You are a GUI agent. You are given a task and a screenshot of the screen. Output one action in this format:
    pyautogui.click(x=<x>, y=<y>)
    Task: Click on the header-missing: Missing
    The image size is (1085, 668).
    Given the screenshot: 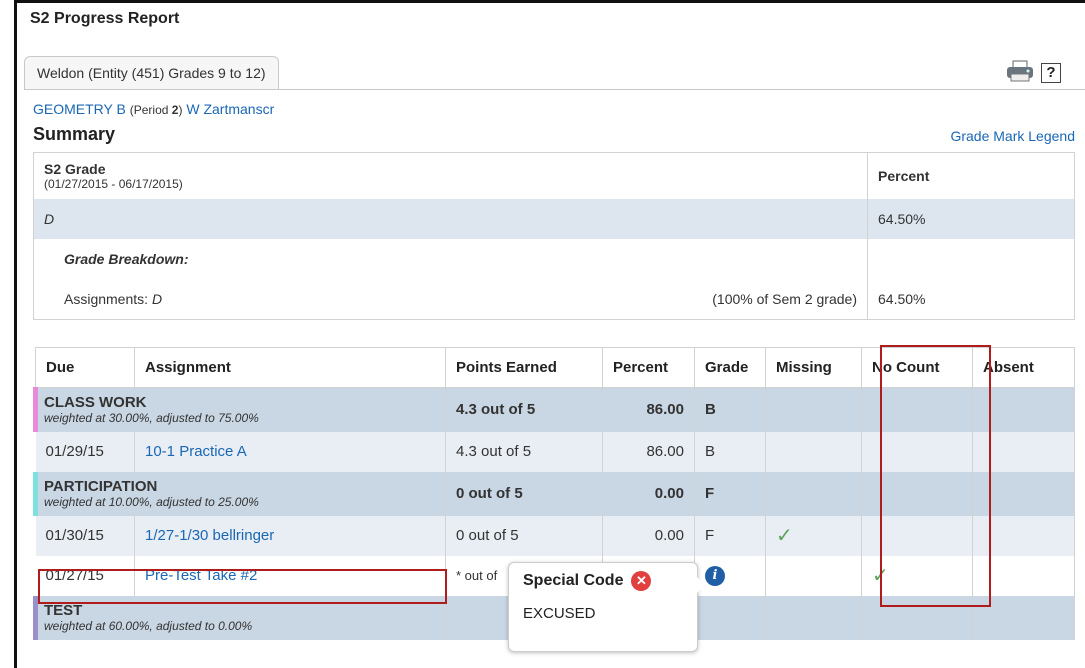 What is the action you would take?
    pyautogui.click(x=813, y=367)
    